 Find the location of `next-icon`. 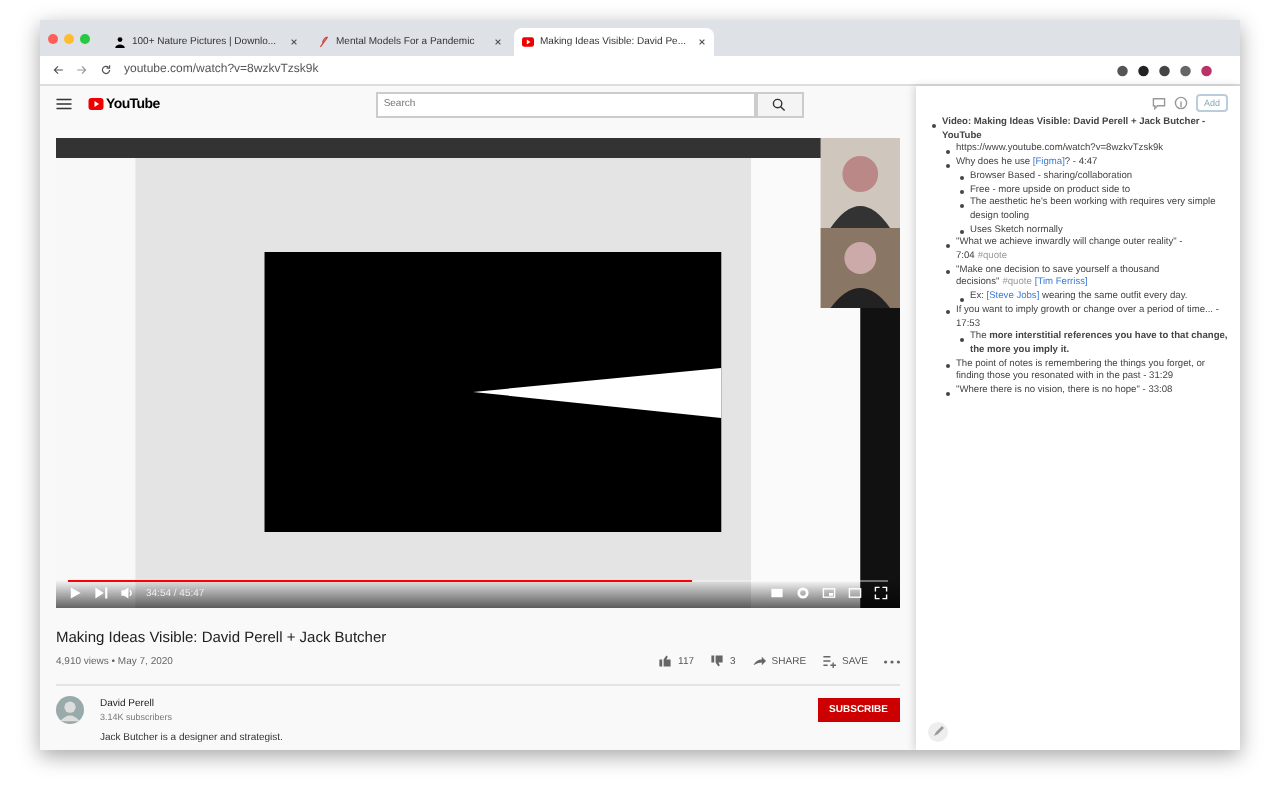

next-icon is located at coordinates (101, 593).